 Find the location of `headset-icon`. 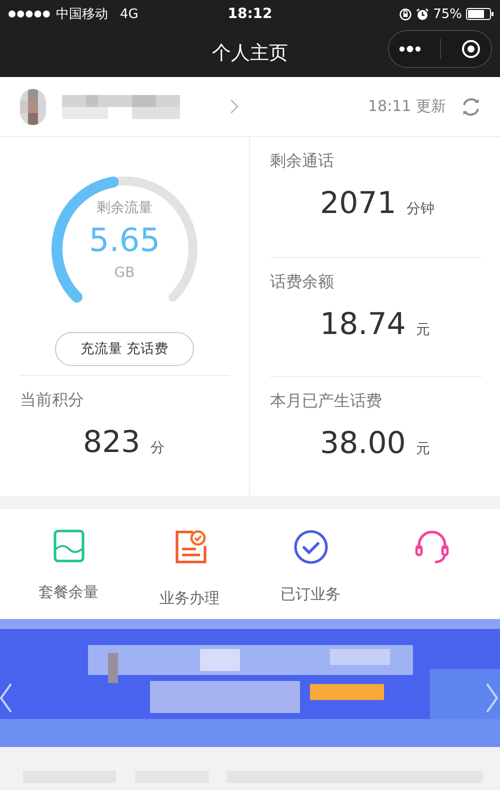

headset-icon is located at coordinates (432, 547).